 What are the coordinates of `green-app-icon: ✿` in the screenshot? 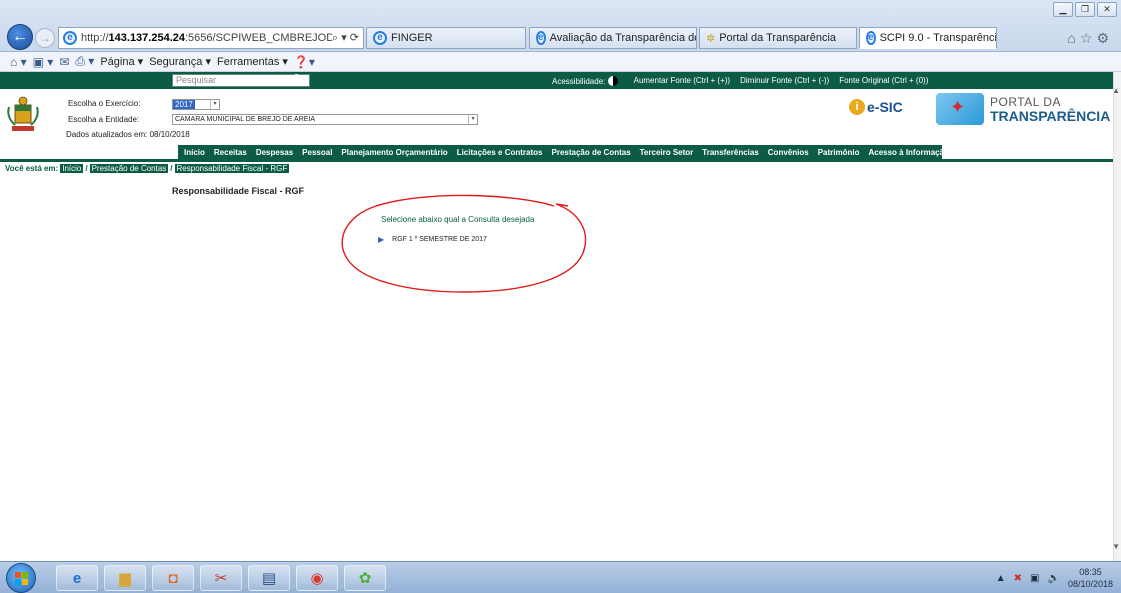 It's located at (365, 578).